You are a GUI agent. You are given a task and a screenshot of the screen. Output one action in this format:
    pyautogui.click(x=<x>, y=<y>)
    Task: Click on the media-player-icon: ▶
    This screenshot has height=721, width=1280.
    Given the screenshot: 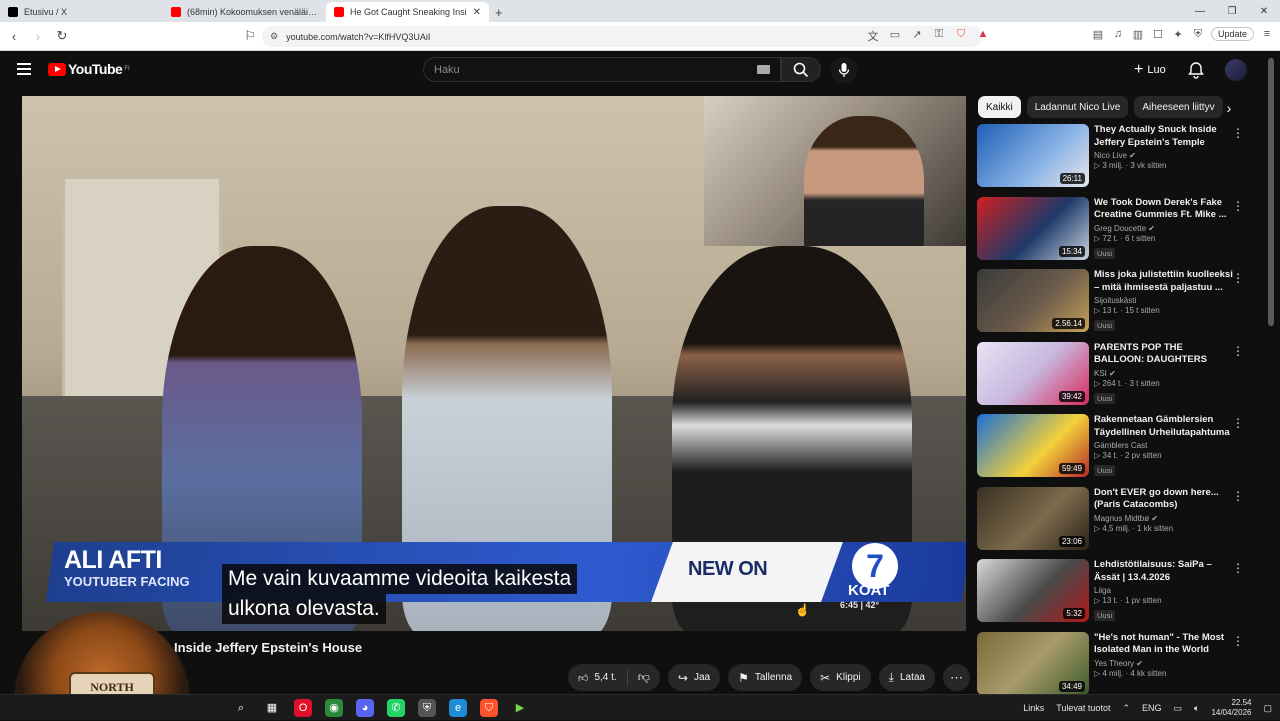 What is the action you would take?
    pyautogui.click(x=520, y=708)
    